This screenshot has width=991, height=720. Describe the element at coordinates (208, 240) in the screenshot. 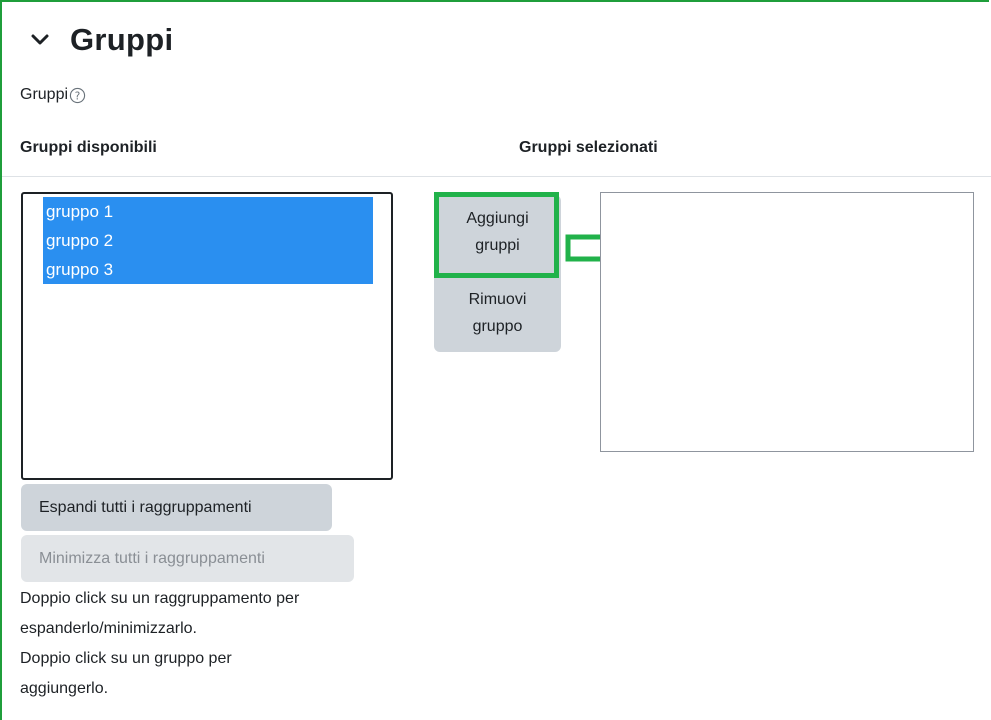

I see `list-item: gruppo 2` at that location.